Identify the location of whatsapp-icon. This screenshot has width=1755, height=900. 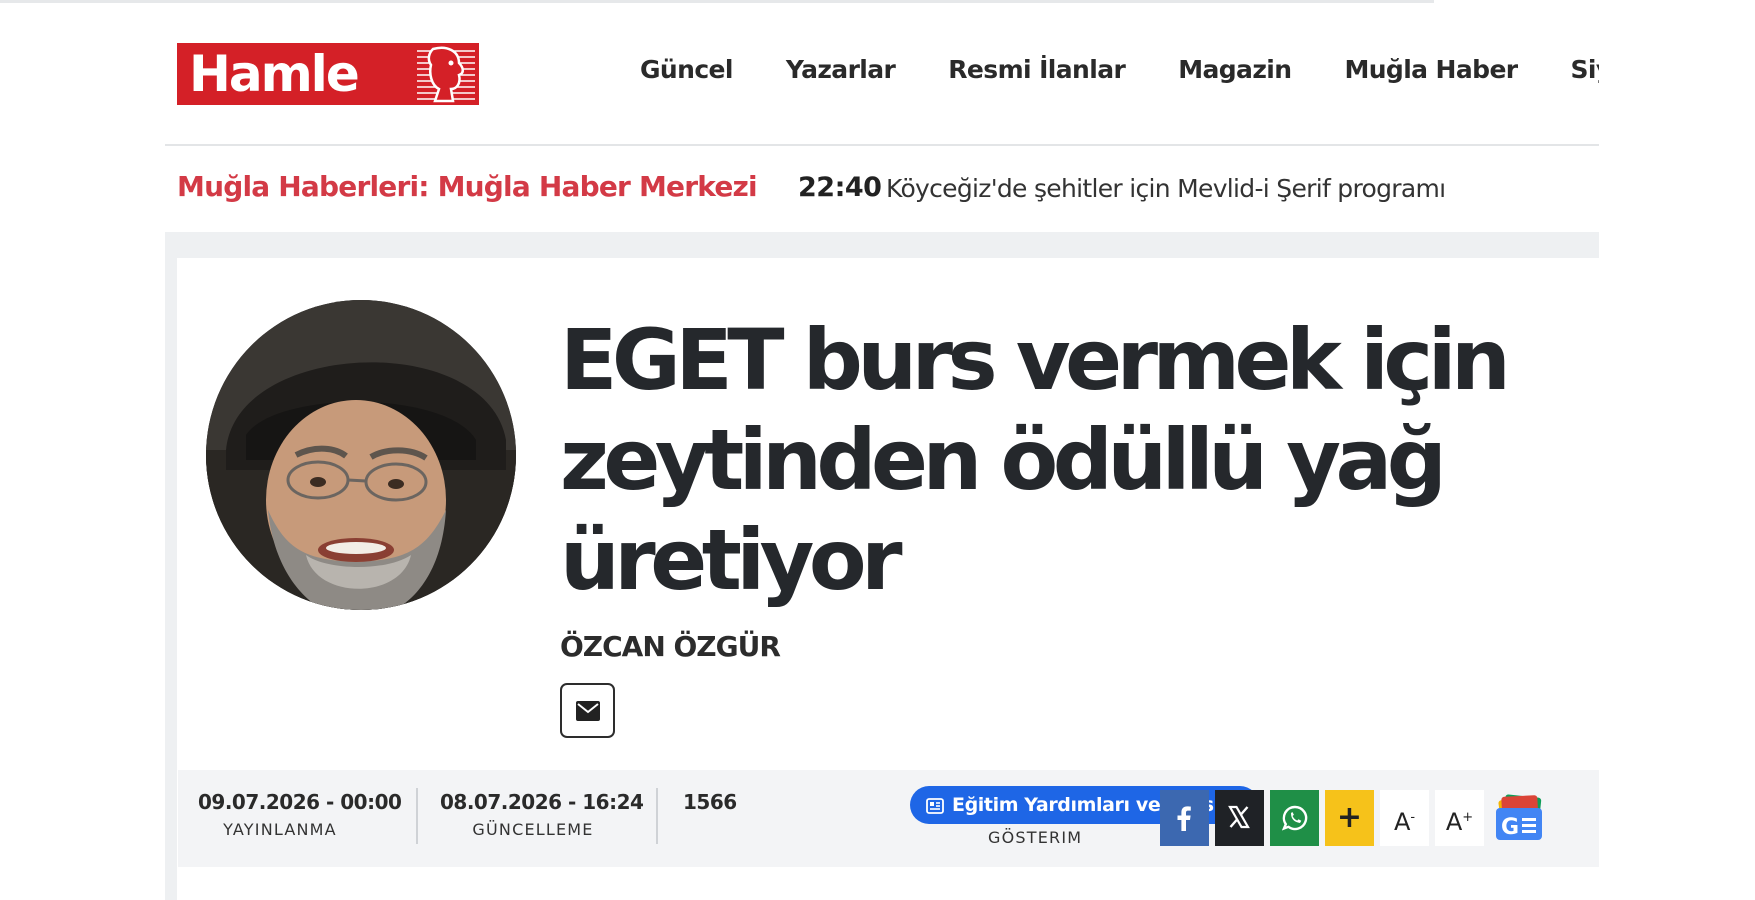
(1295, 818).